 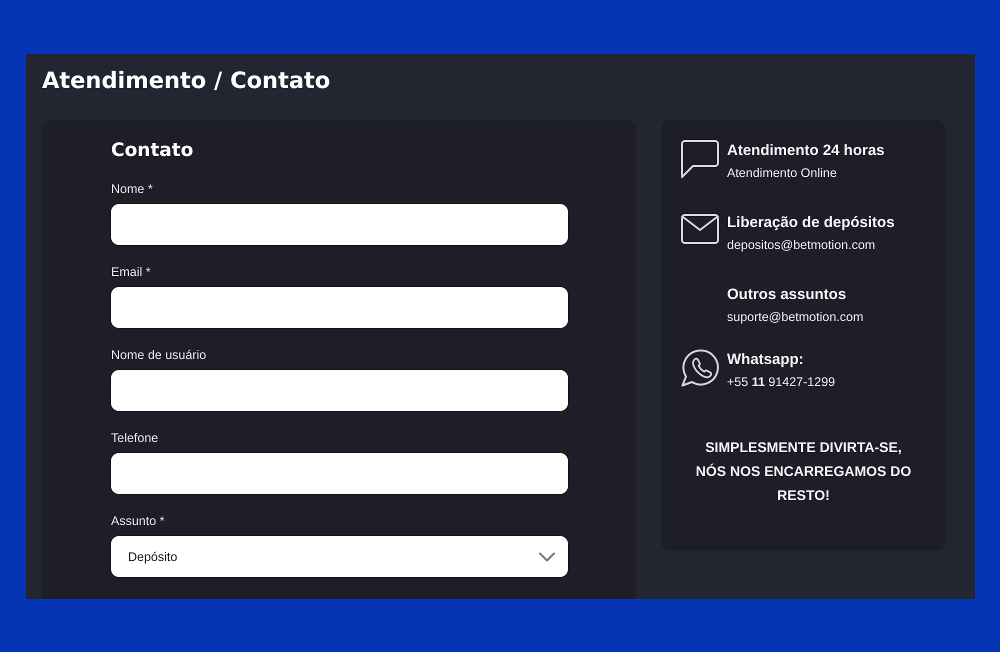 What do you see at coordinates (806, 151) in the screenshot?
I see `contact-title: Atendimento 24 horas` at bounding box center [806, 151].